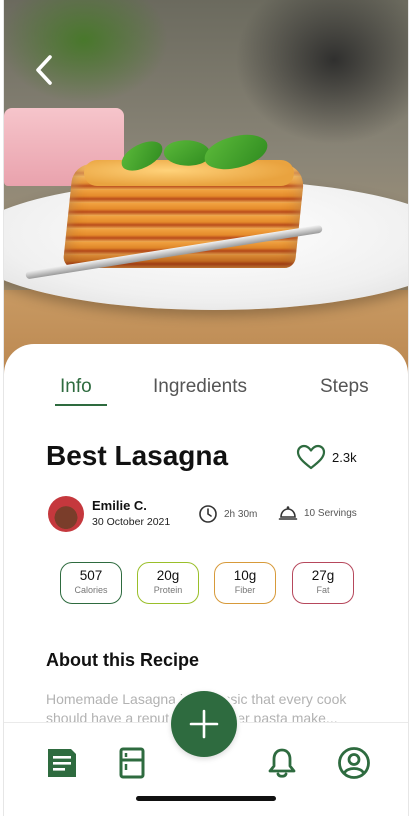 The width and height of the screenshot is (410, 820). I want to click on nav-notifications, so click(282, 763).